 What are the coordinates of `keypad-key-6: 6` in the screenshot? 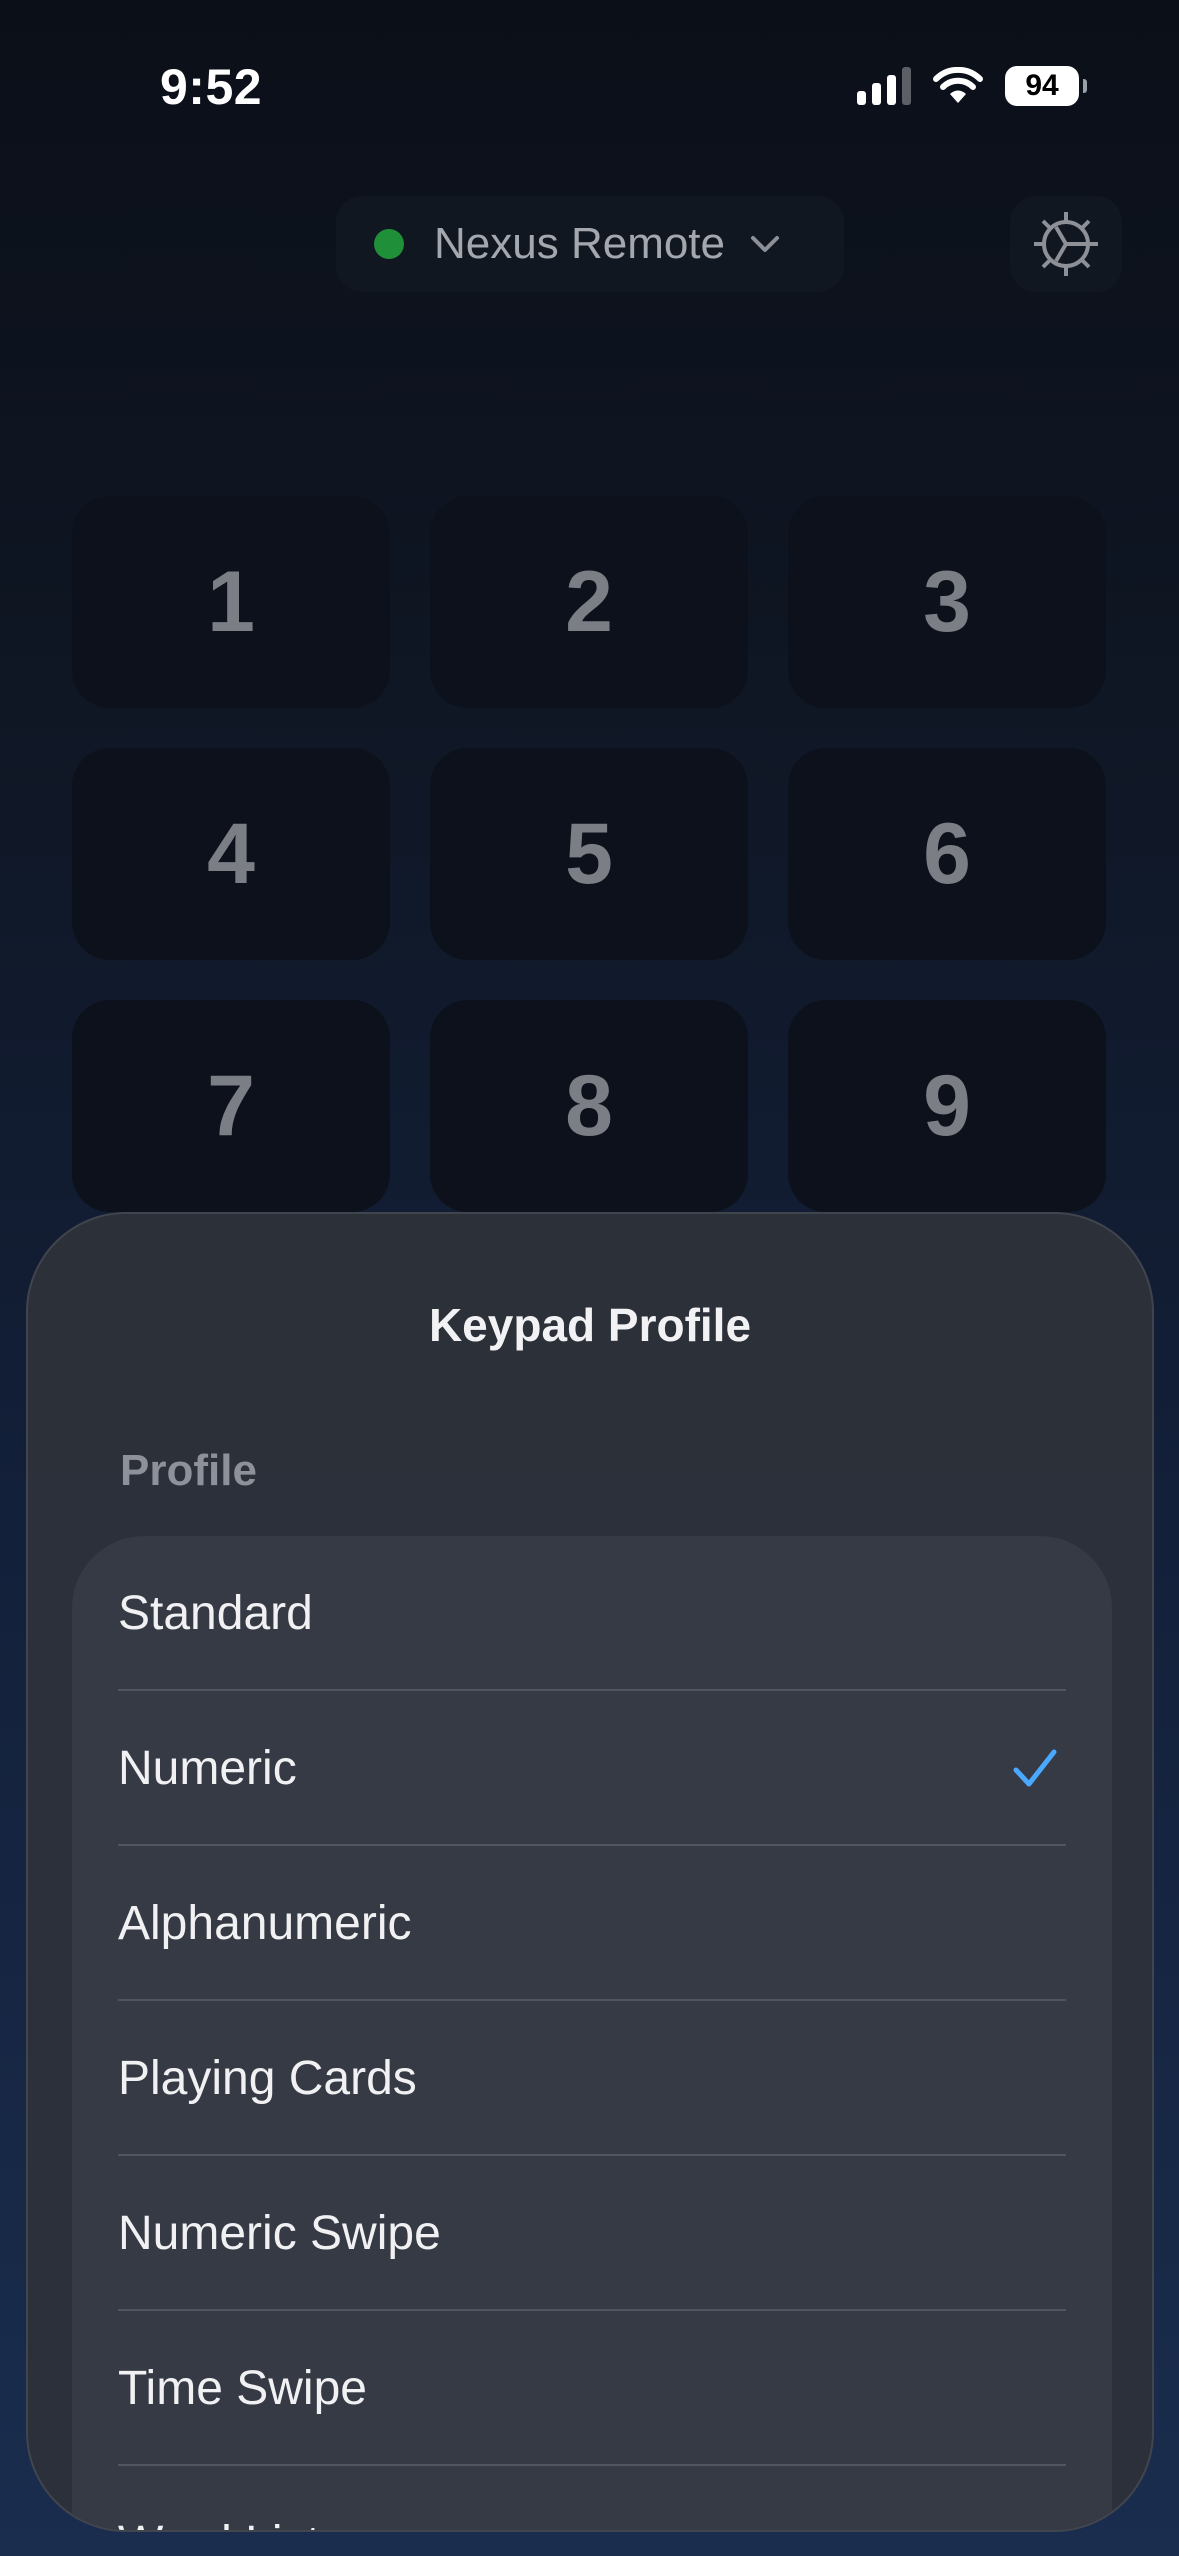 It's located at (947, 854).